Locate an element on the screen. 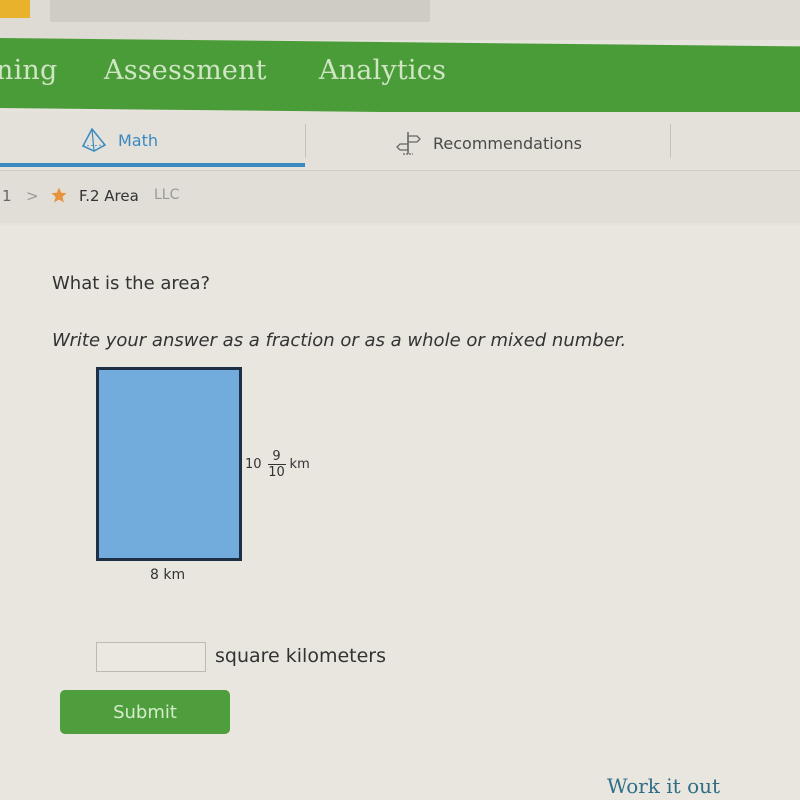 Image resolution: width=800 pixels, height=800 pixels. height-label: 10 9 10 km is located at coordinates (277, 464).